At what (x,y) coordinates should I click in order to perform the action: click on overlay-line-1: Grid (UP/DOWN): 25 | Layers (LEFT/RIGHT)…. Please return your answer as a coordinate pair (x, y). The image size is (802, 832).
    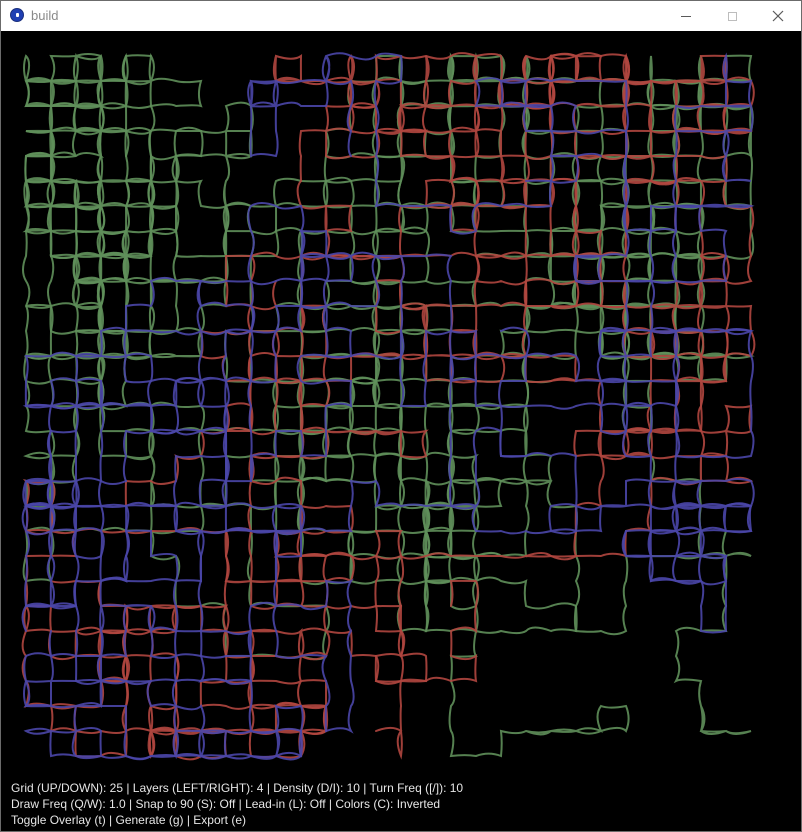
    Looking at the image, I should click on (237, 788).